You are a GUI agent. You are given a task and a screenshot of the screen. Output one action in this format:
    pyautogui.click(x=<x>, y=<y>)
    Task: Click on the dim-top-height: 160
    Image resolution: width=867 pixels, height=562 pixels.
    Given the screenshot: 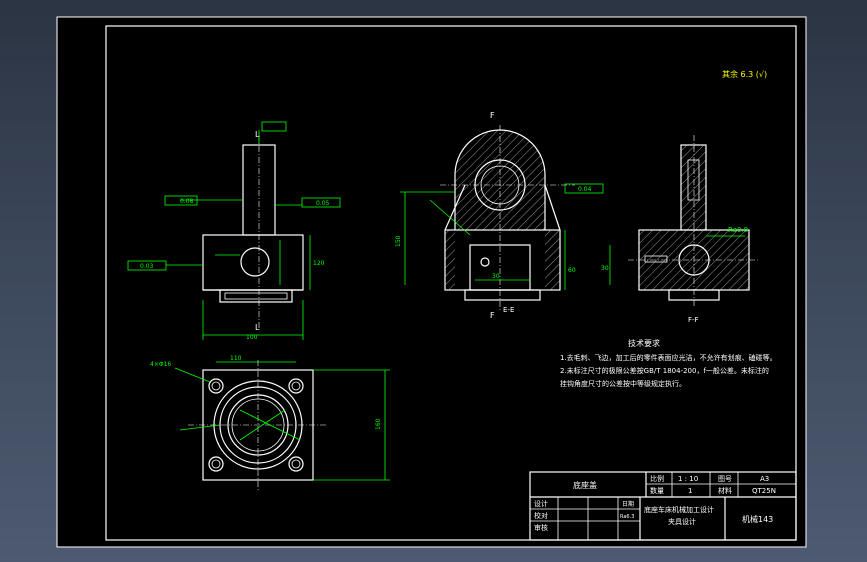 What is the action you would take?
    pyautogui.click(x=378, y=424)
    